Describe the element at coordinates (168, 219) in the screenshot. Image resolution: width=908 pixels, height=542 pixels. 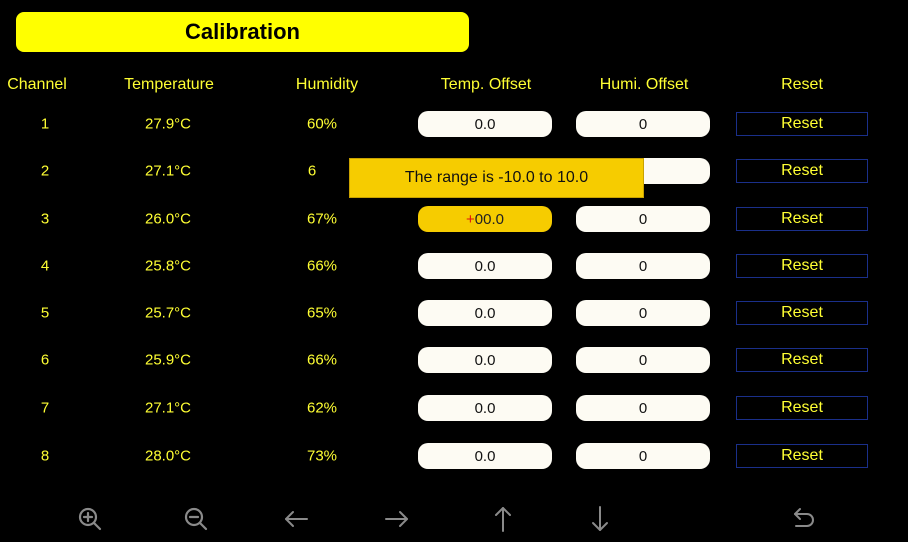
I see `temperature-value: 26.0°C` at that location.